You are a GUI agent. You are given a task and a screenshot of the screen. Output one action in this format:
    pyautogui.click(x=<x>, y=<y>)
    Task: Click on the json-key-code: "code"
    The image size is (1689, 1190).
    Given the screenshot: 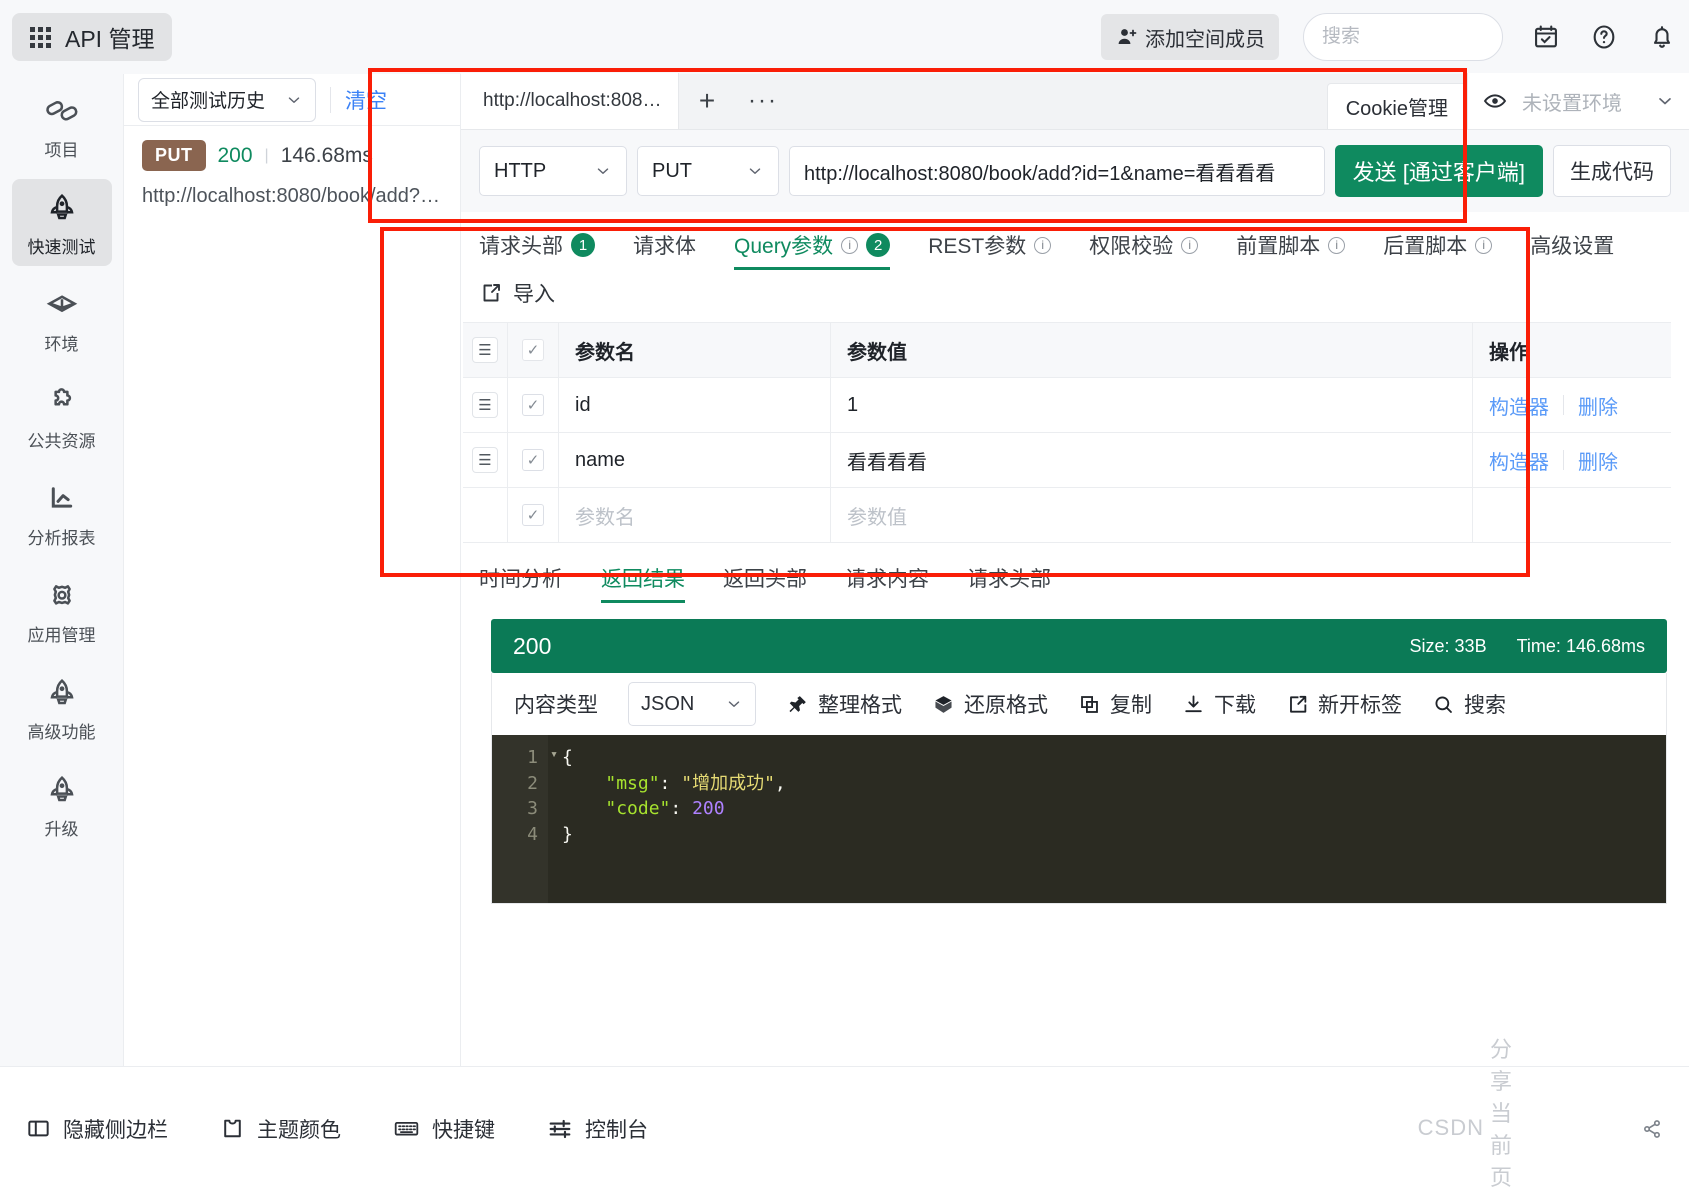 What is the action you would take?
    pyautogui.click(x=638, y=809)
    